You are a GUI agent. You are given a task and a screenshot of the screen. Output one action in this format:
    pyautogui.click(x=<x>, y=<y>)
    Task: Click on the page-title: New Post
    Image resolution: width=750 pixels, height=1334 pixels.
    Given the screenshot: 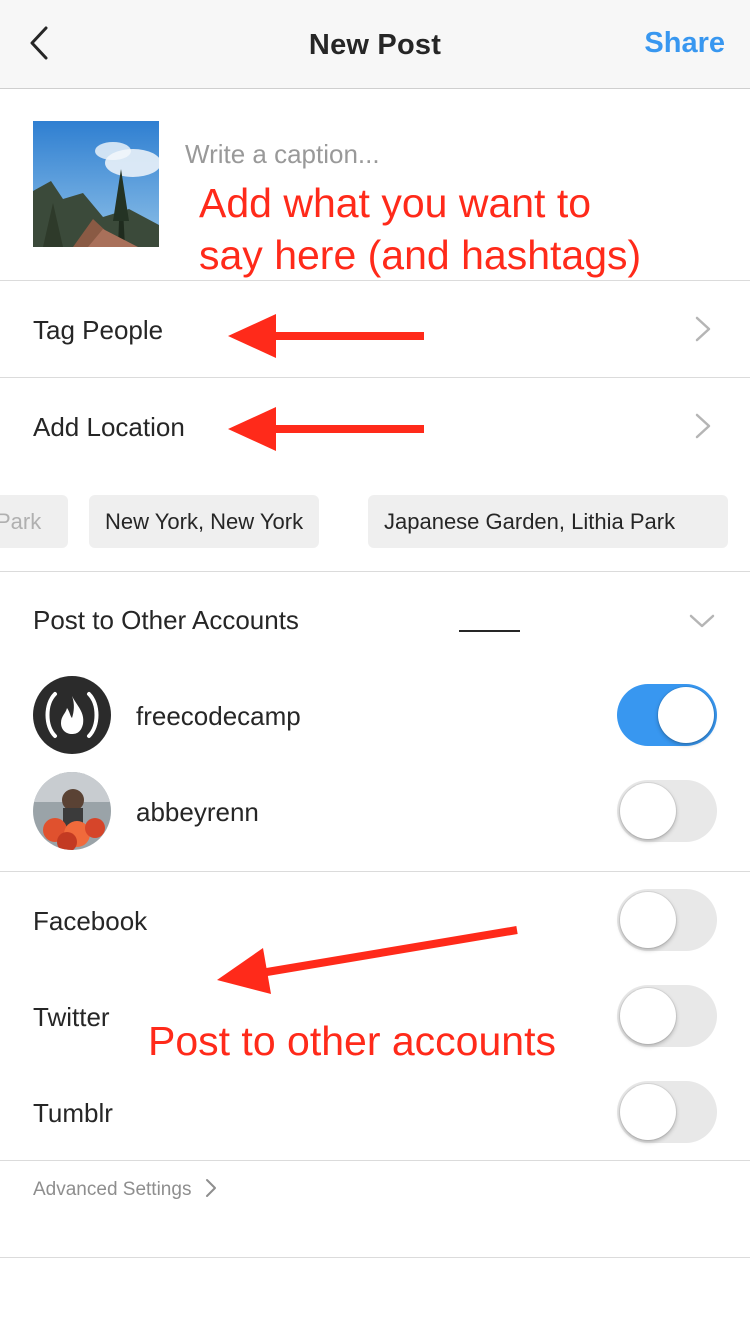 What is the action you would take?
    pyautogui.click(x=375, y=45)
    